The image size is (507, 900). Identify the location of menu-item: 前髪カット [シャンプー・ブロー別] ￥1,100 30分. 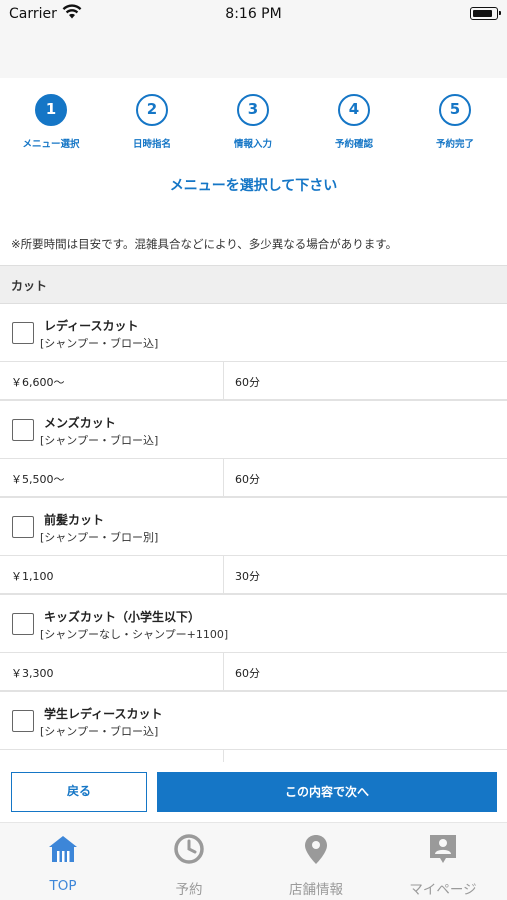
(253, 546).